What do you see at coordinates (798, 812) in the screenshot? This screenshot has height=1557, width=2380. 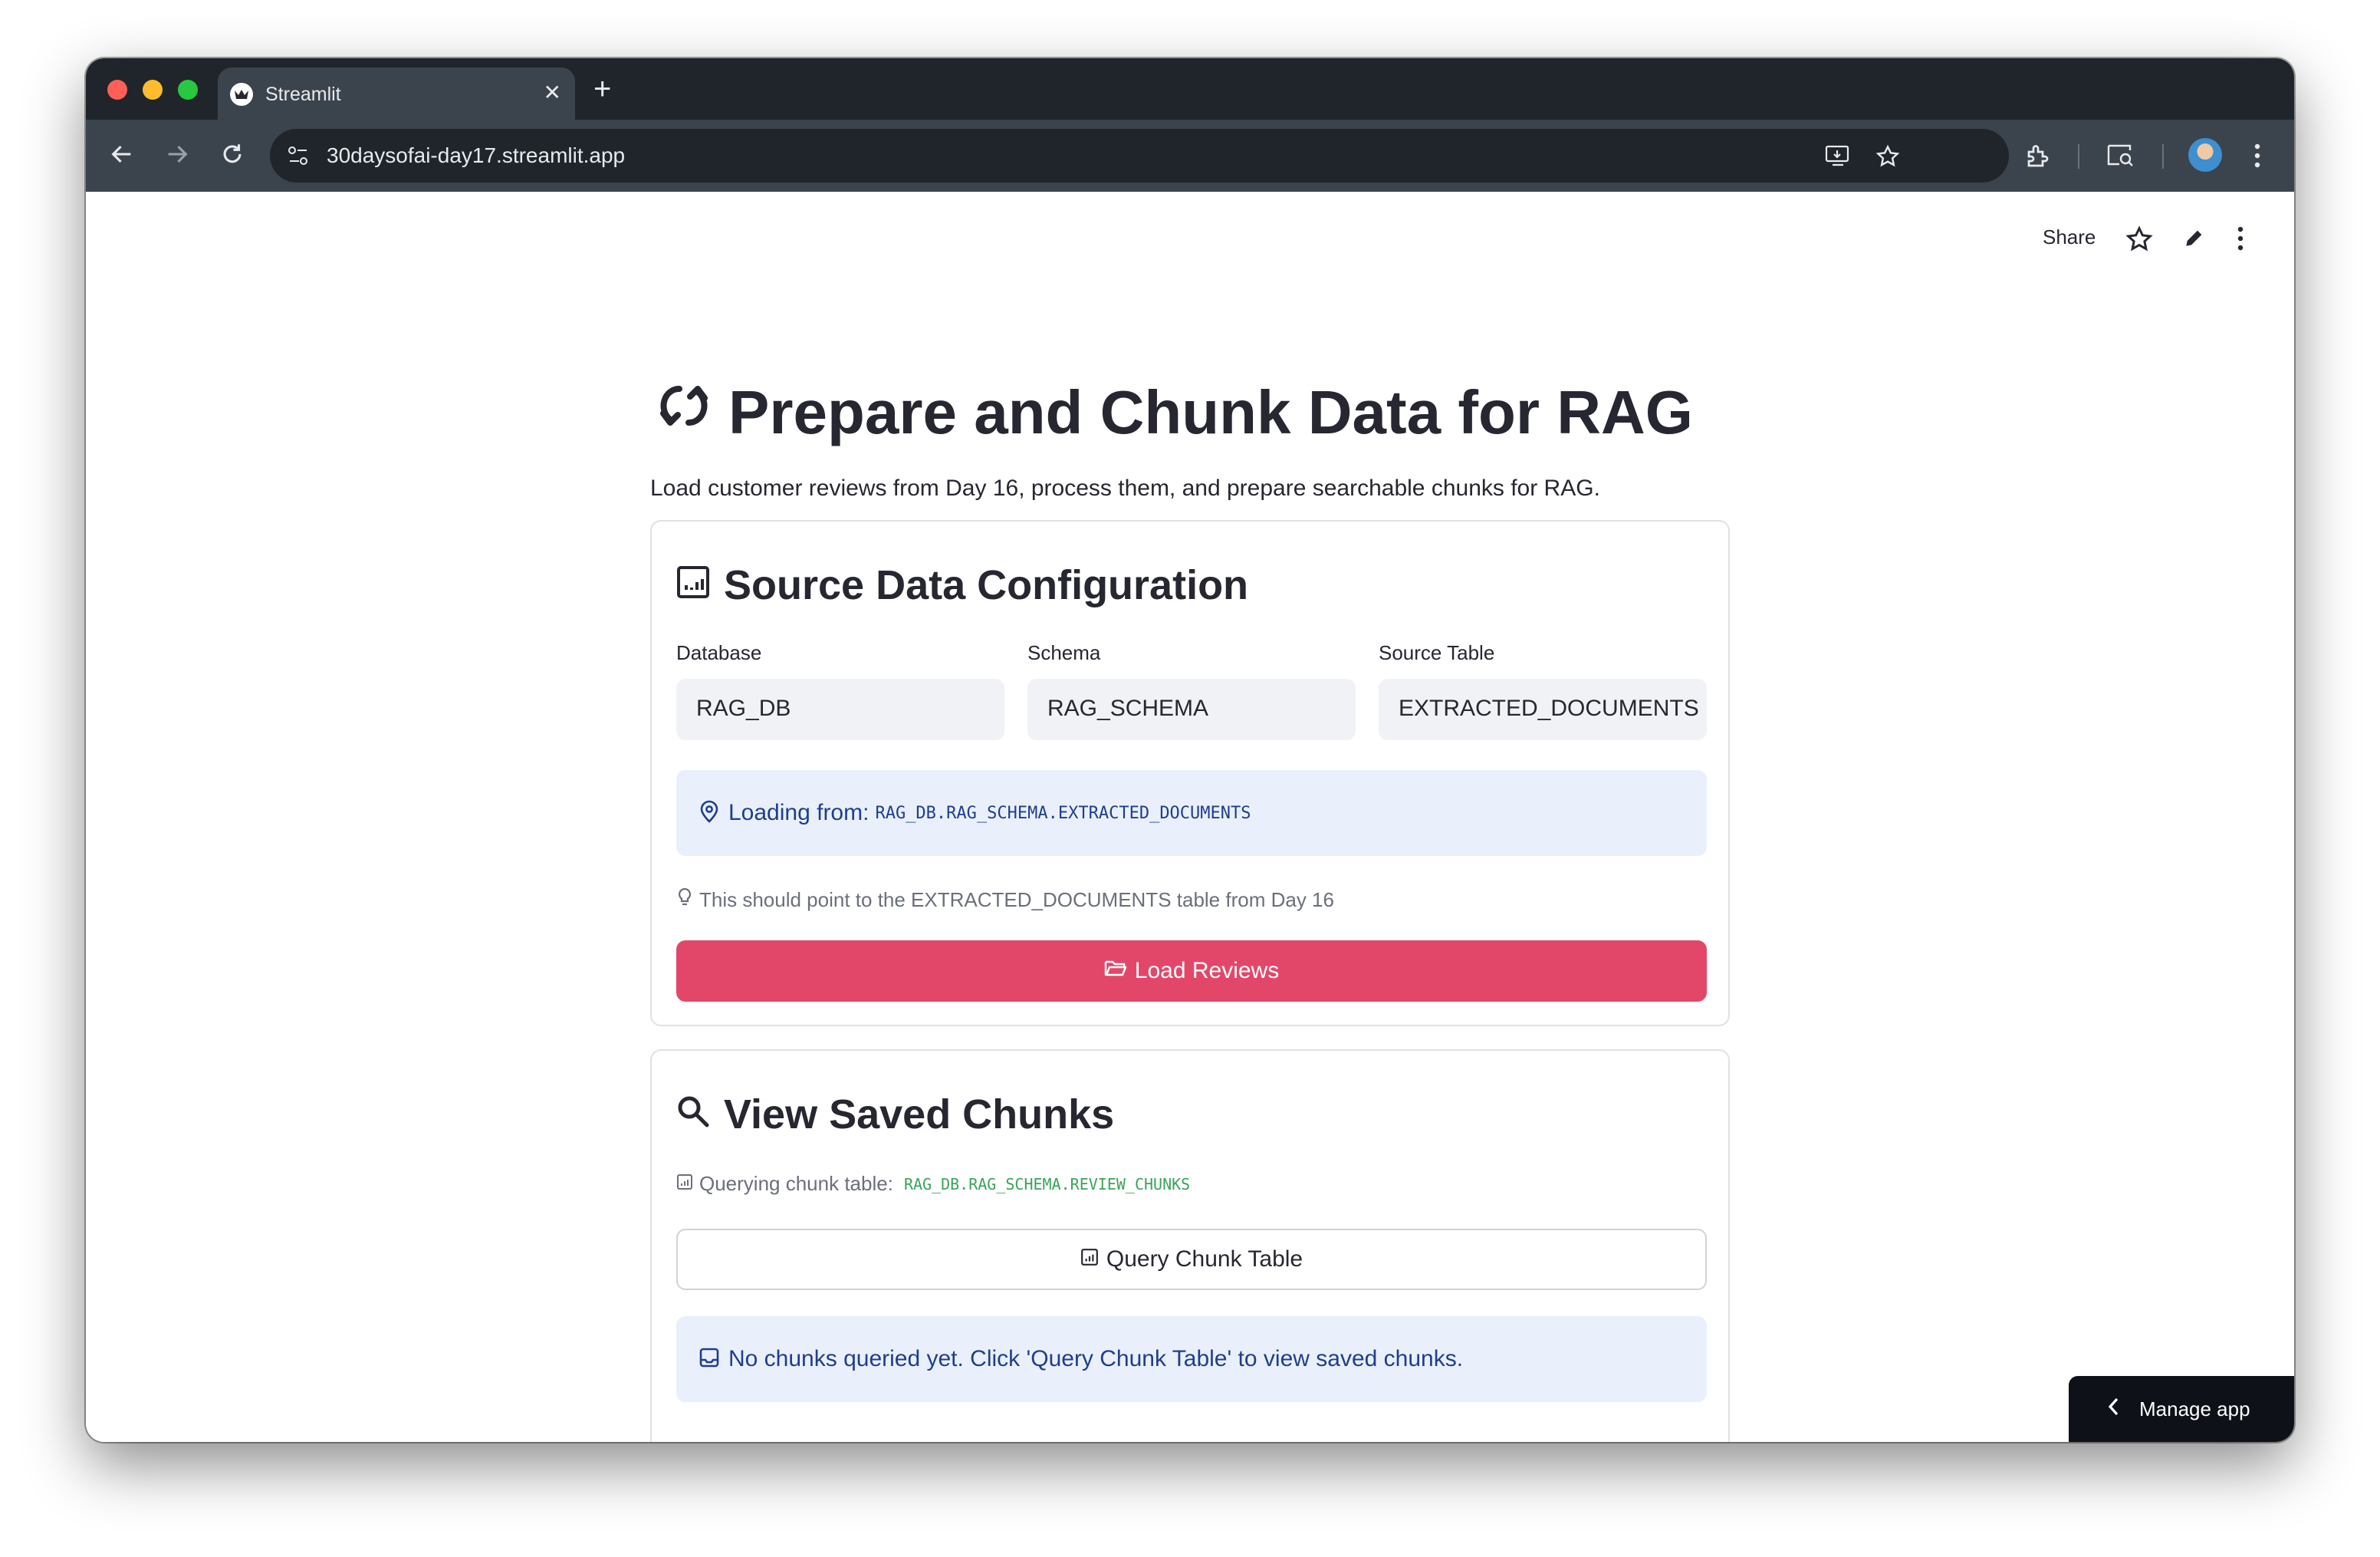 I see `loading-from-label: Loading from:` at bounding box center [798, 812].